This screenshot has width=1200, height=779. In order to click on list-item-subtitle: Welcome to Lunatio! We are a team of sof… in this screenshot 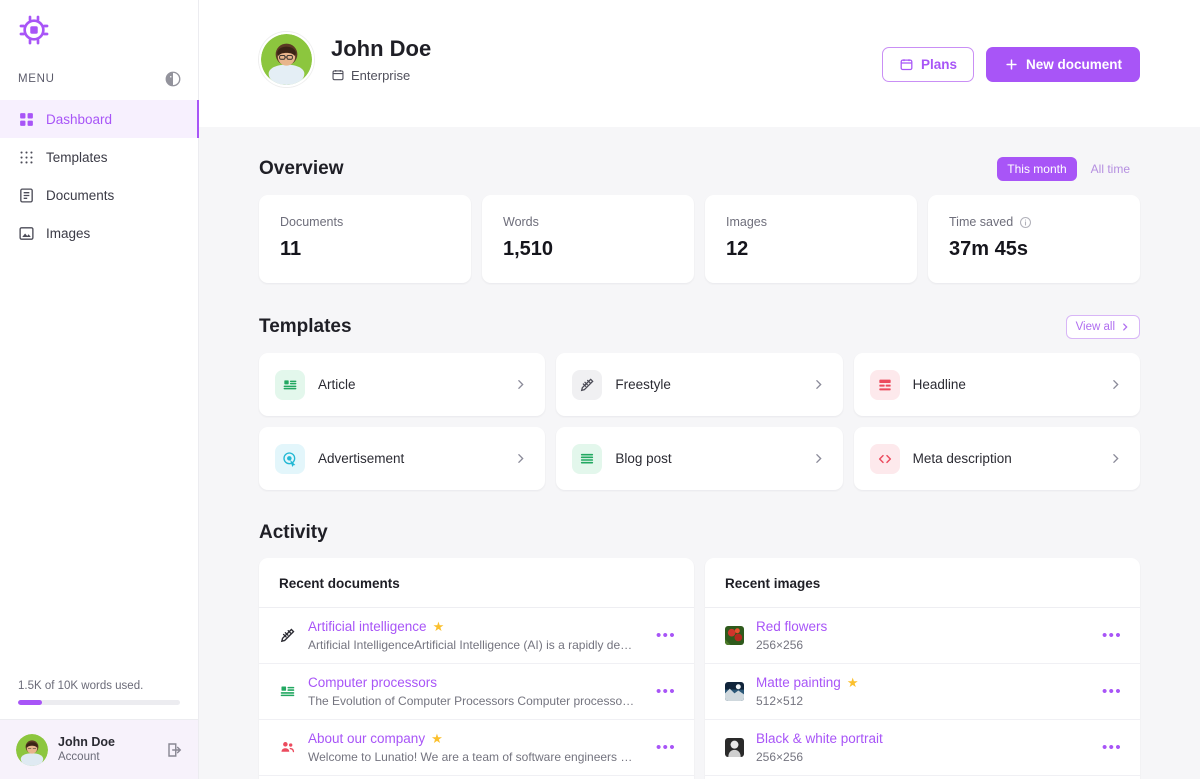, I will do `click(473, 757)`.